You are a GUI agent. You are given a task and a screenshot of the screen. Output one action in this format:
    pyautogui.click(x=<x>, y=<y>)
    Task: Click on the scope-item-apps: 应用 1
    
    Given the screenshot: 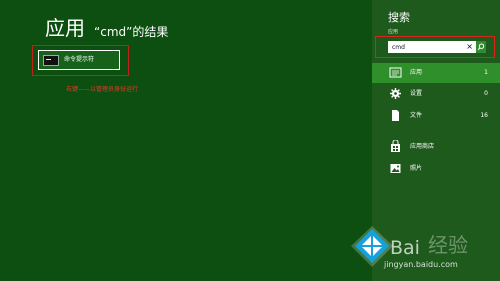 What is the action you would take?
    pyautogui.click(x=436, y=73)
    